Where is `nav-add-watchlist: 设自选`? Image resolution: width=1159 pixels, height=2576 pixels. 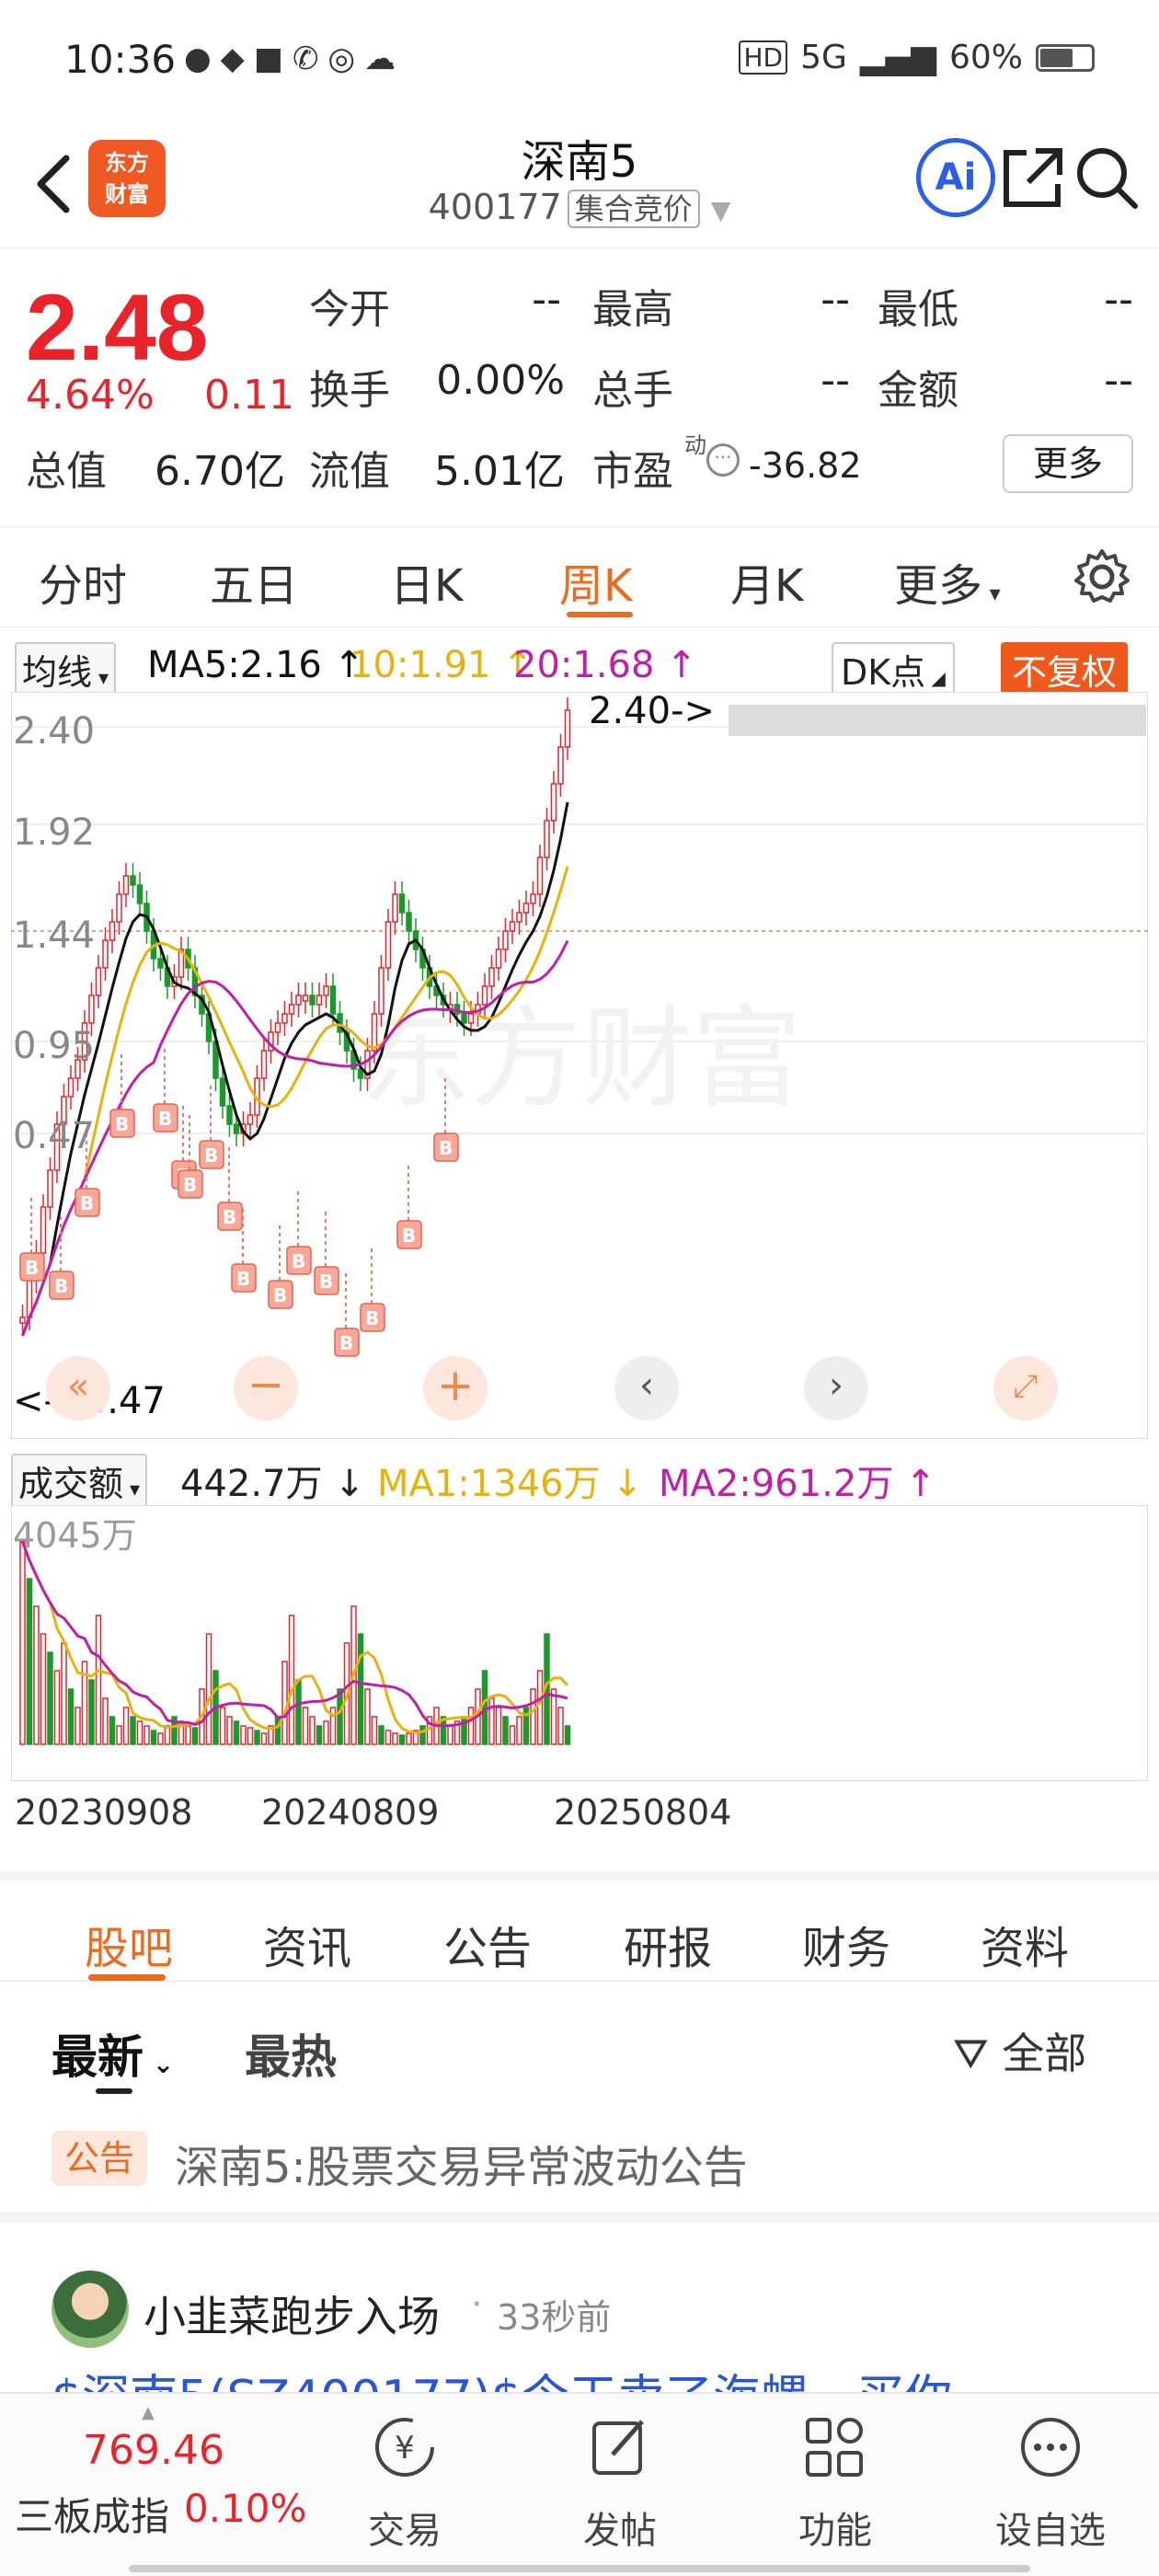
nav-add-watchlist: 设自选 is located at coordinates (1050, 2483).